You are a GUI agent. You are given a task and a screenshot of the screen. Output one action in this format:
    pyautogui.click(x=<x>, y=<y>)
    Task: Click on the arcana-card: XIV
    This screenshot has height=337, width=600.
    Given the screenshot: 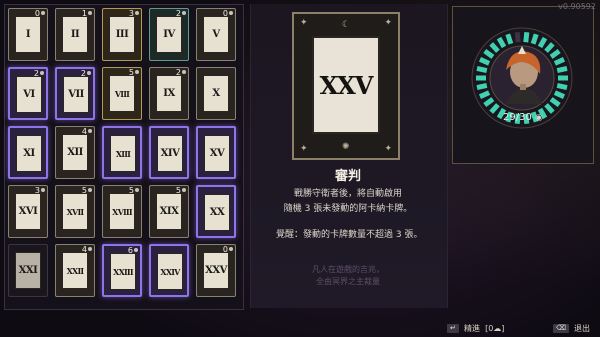 What is the action you would take?
    pyautogui.click(x=169, y=152)
    